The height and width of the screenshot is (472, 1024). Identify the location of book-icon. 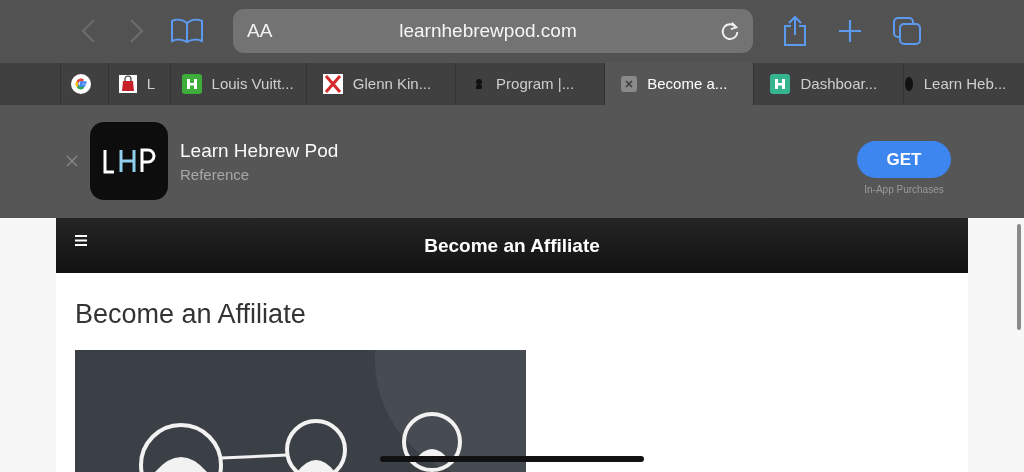
(187, 31).